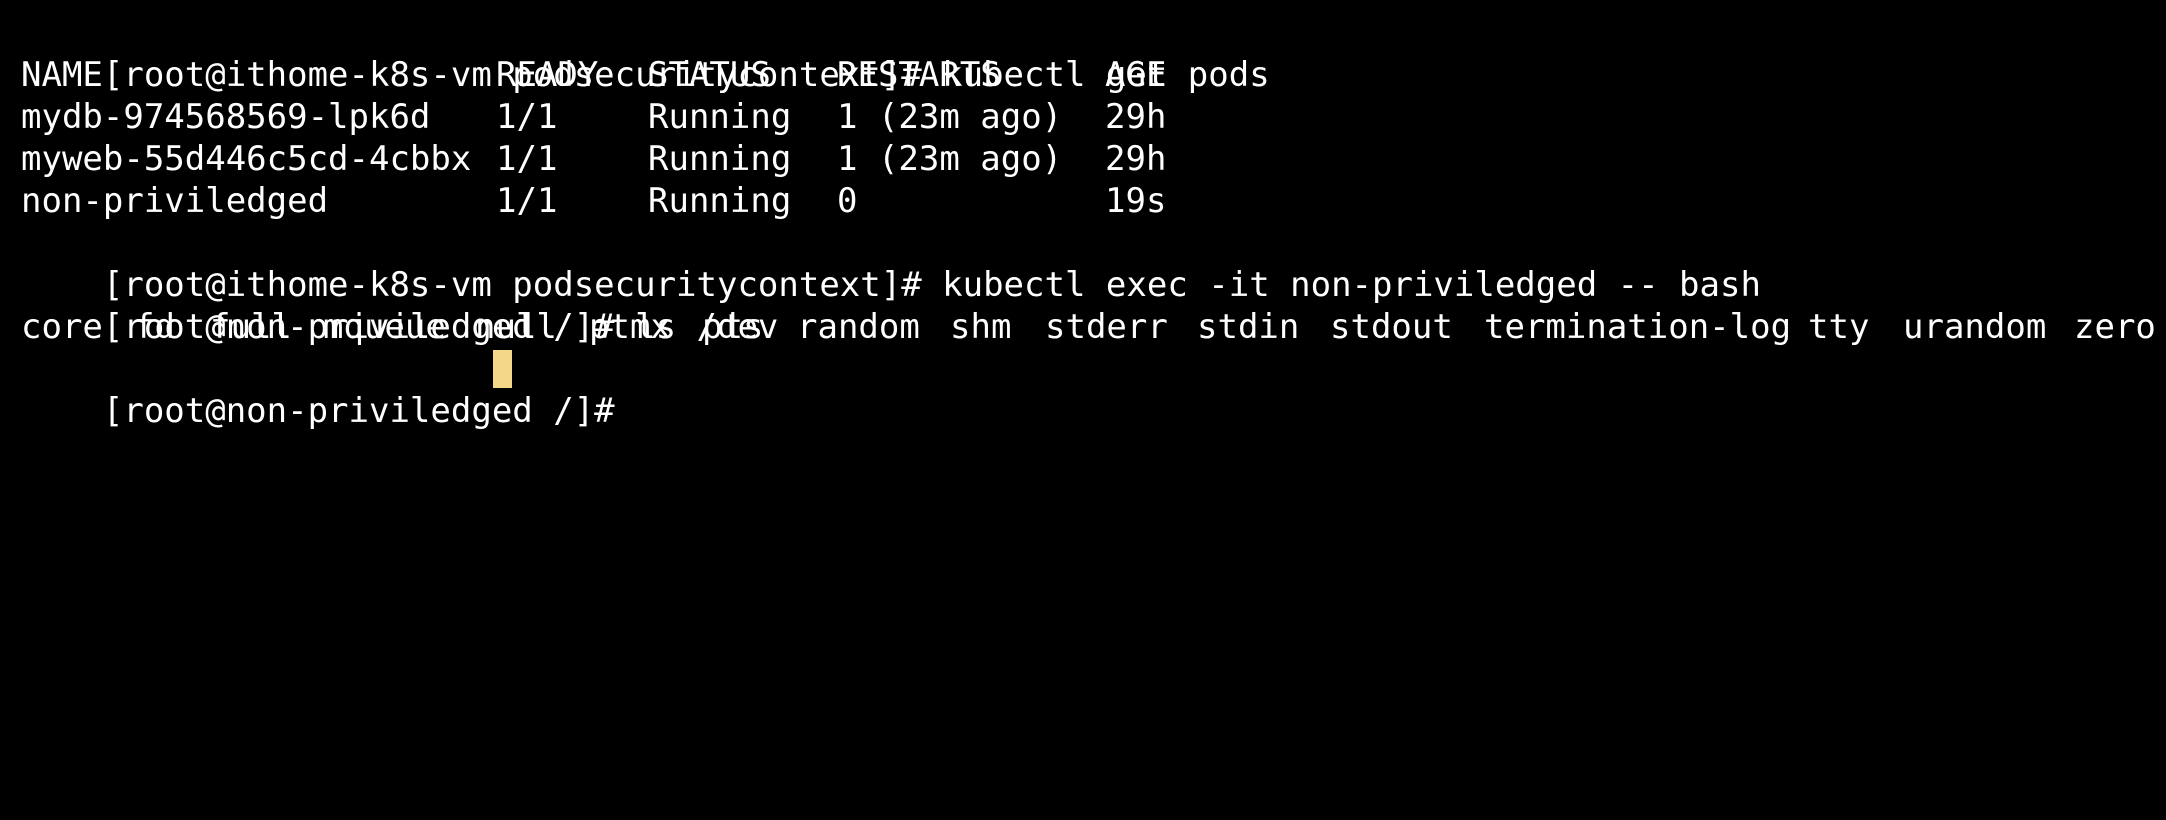 Image resolution: width=2166 pixels, height=820 pixels. I want to click on dev-entry: stdout, so click(1391, 327).